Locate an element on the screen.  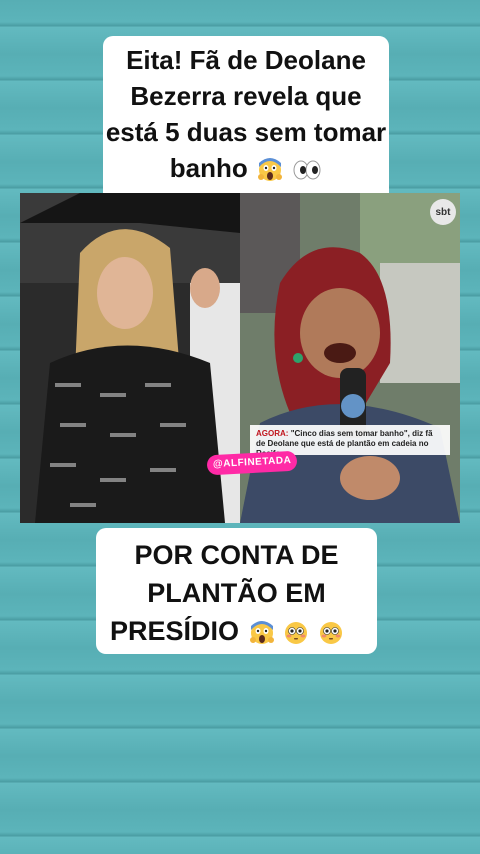
top-caption-line-2: Bezerra revela que is located at coordinates (246, 96).